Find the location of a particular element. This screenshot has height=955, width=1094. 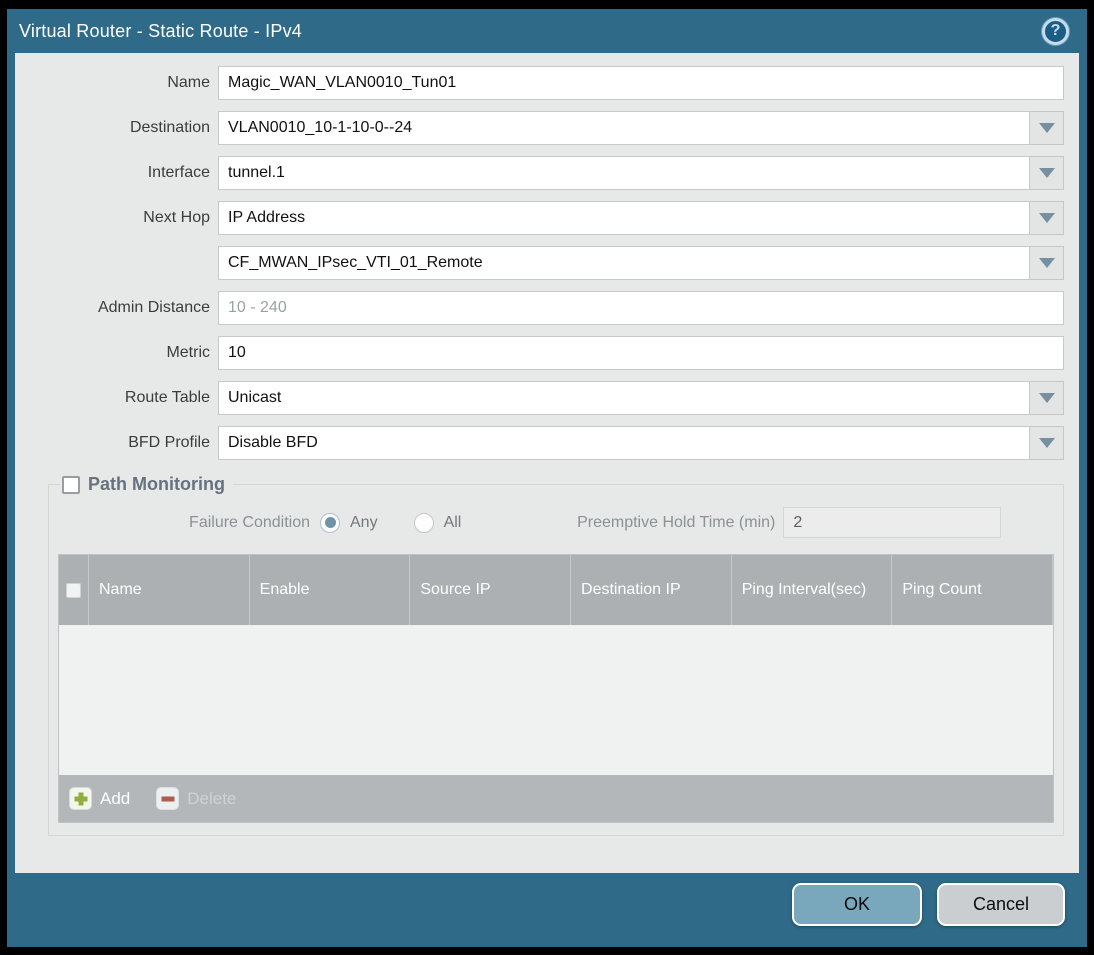

preemptive-hold-time-label: Preemptive Hold Time (min) is located at coordinates (676, 522).